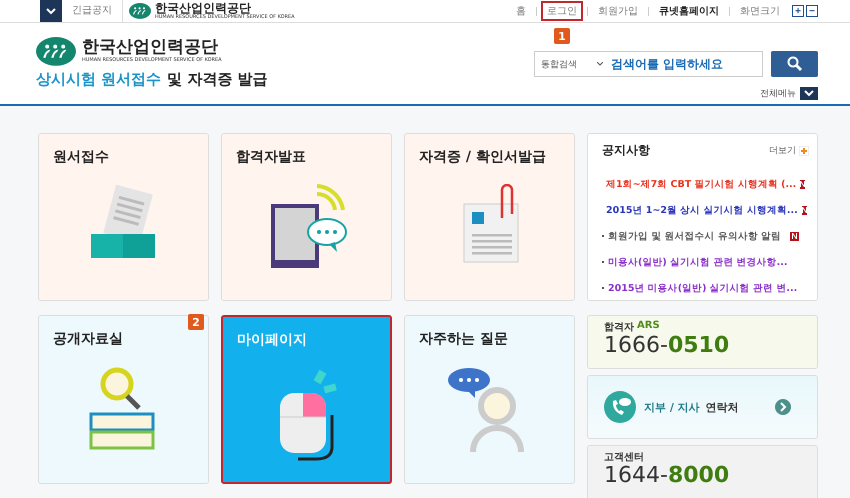  Describe the element at coordinates (798, 11) in the screenshot. I see `zoom-button: +` at that location.